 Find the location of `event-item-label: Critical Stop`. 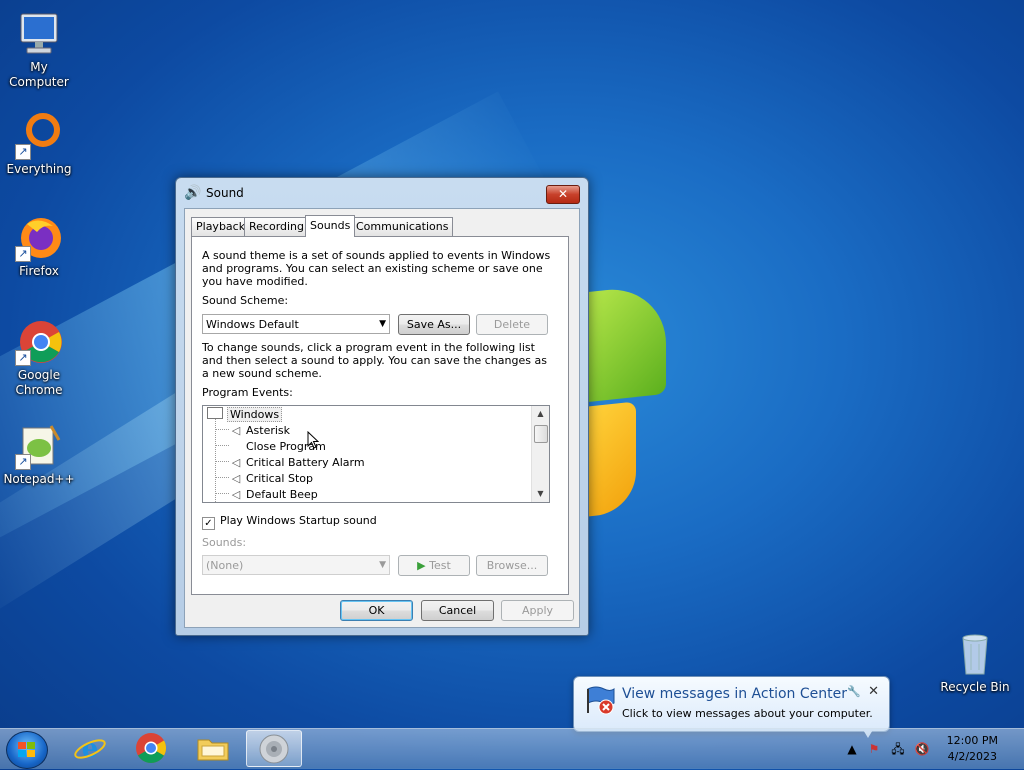

event-item-label: Critical Stop is located at coordinates (279, 478).